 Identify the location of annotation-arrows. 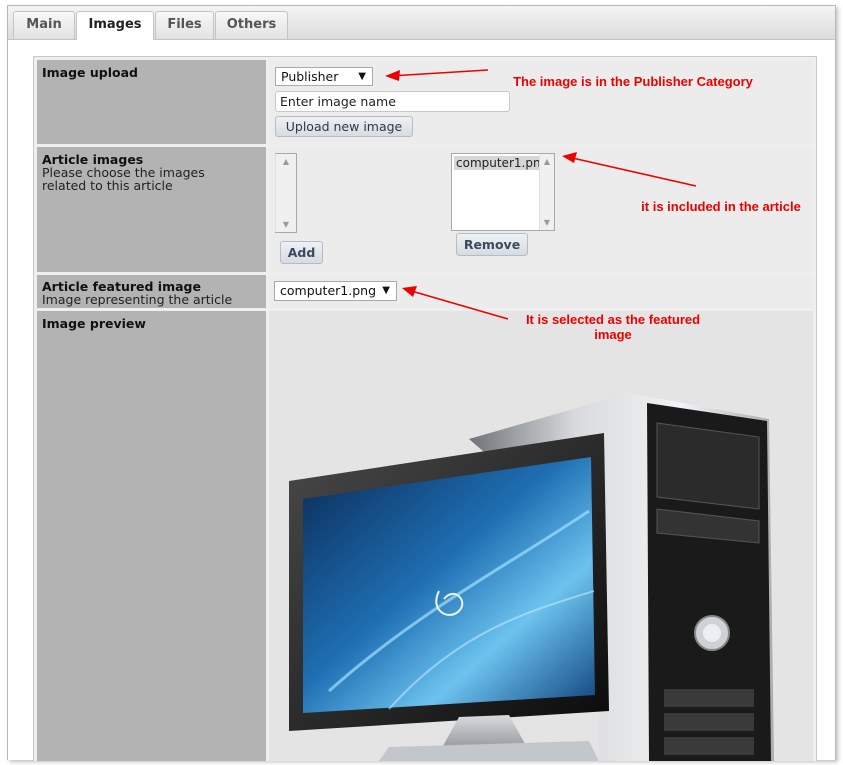
(541, 194).